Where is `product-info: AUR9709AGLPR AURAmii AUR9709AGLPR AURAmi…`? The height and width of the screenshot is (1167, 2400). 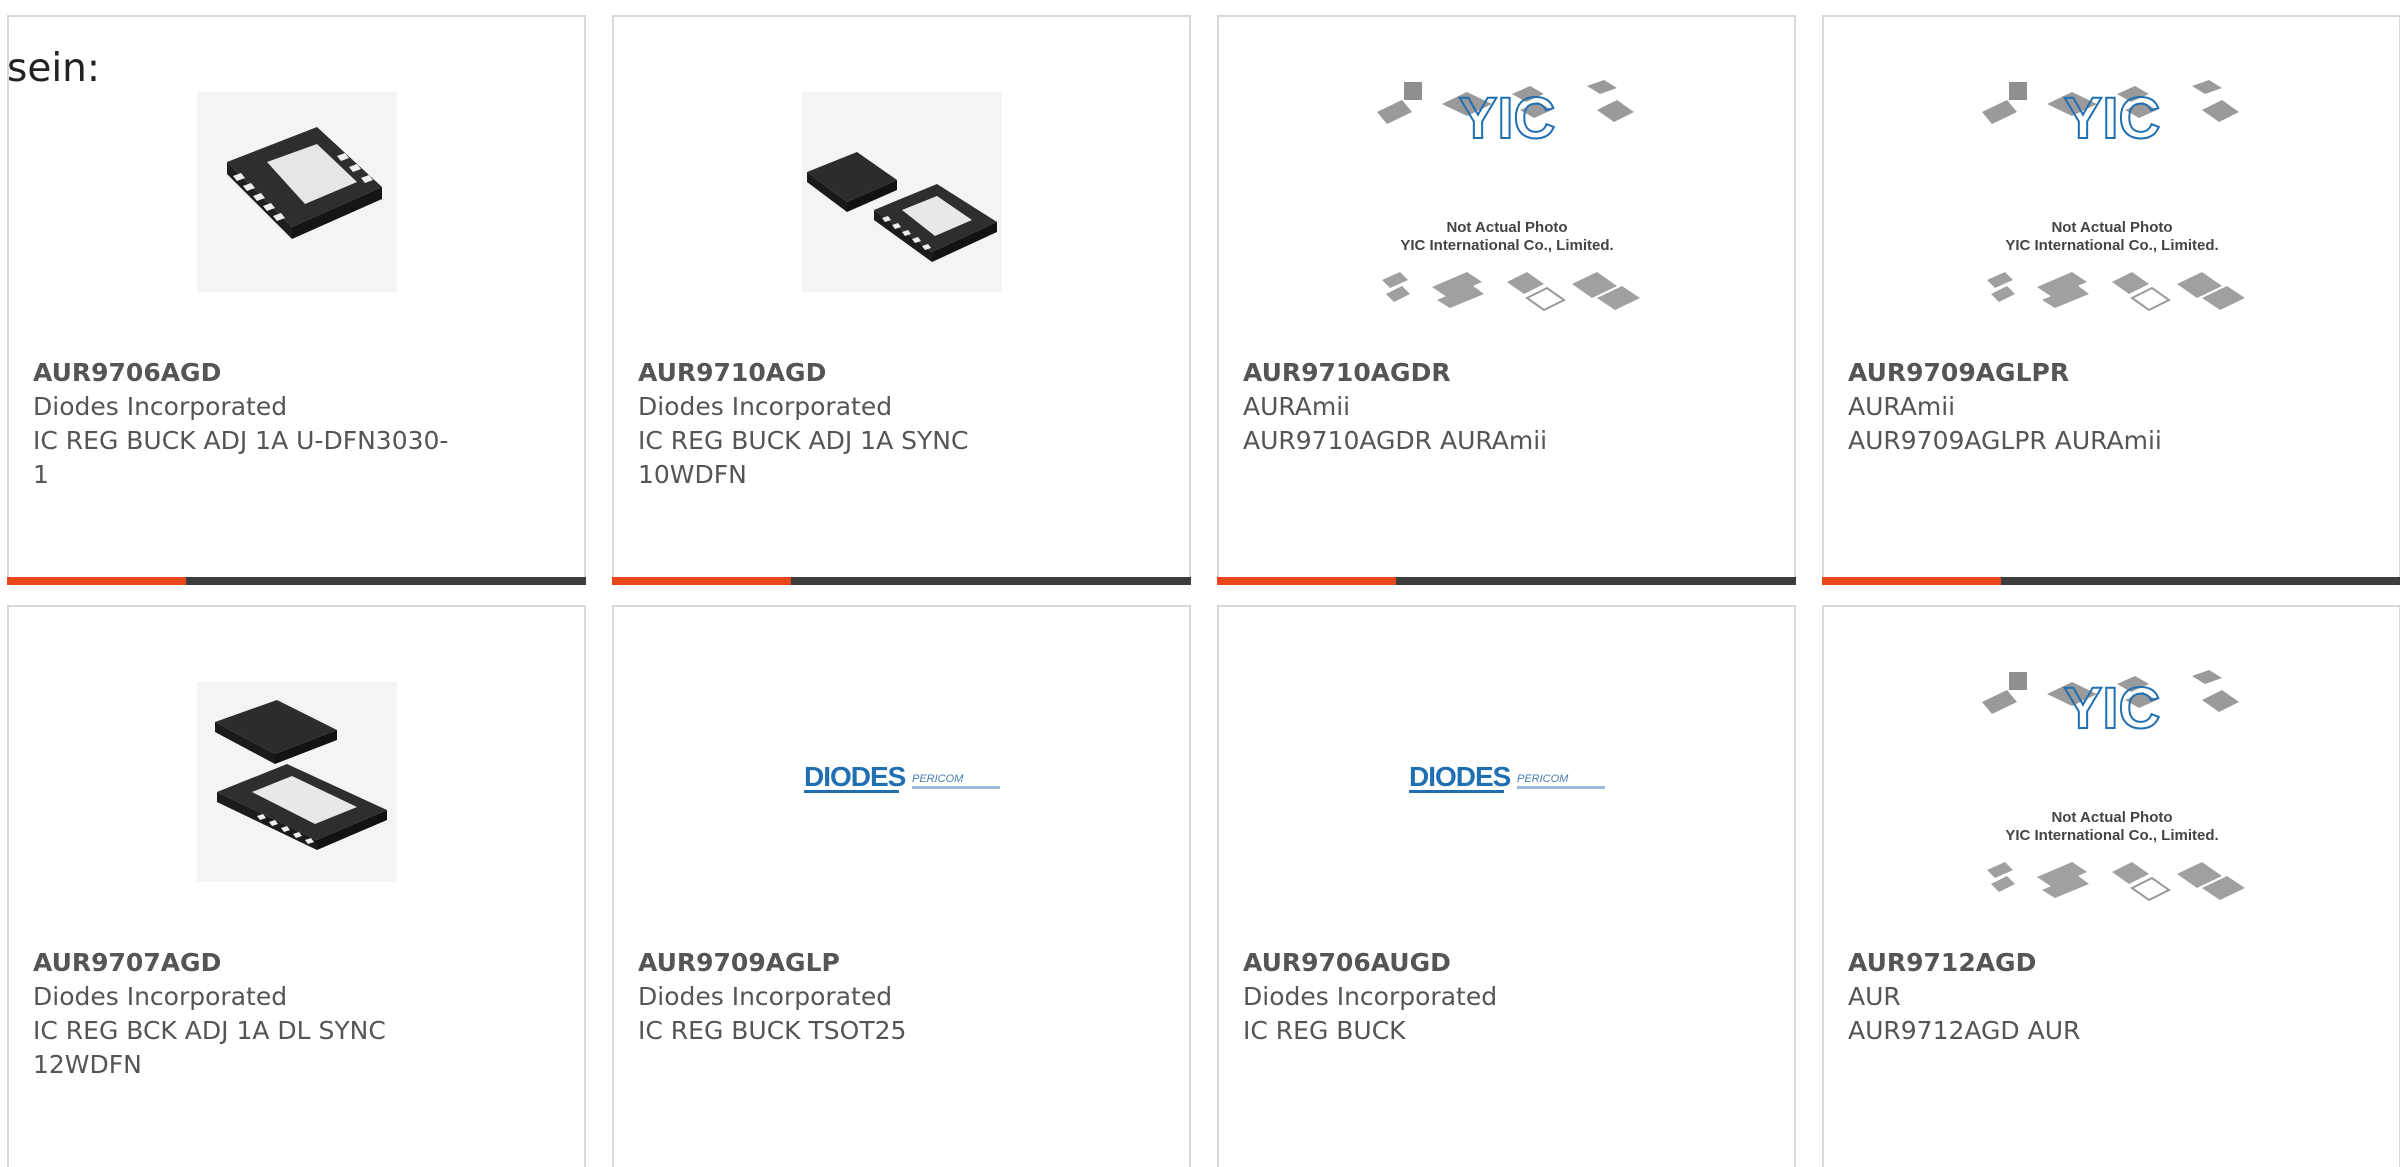 product-info: AUR9709AGLPR AURAmii AUR9709AGLPR AURAmi… is located at coordinates (2063, 407).